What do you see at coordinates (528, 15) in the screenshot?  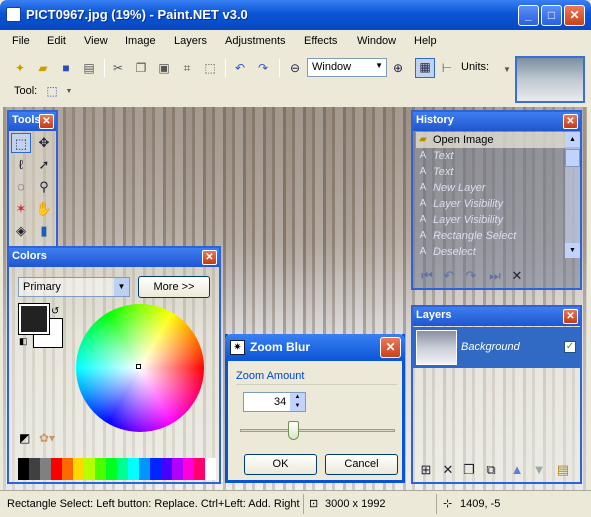 I see `minimize-button: _` at bounding box center [528, 15].